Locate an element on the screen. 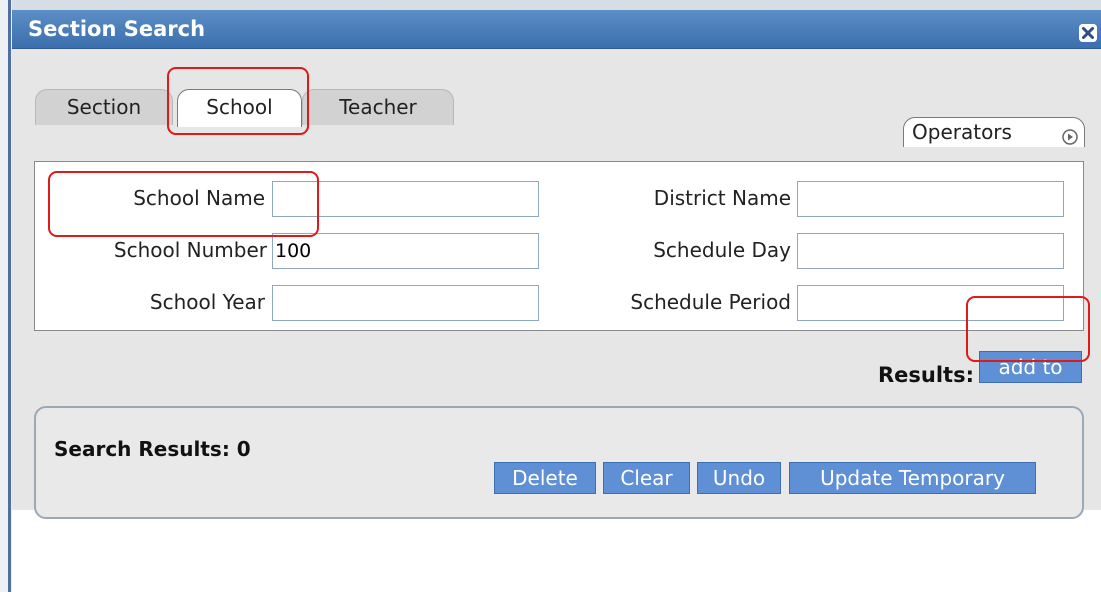 The width and height of the screenshot is (1101, 592). school-year-input is located at coordinates (405, 303).